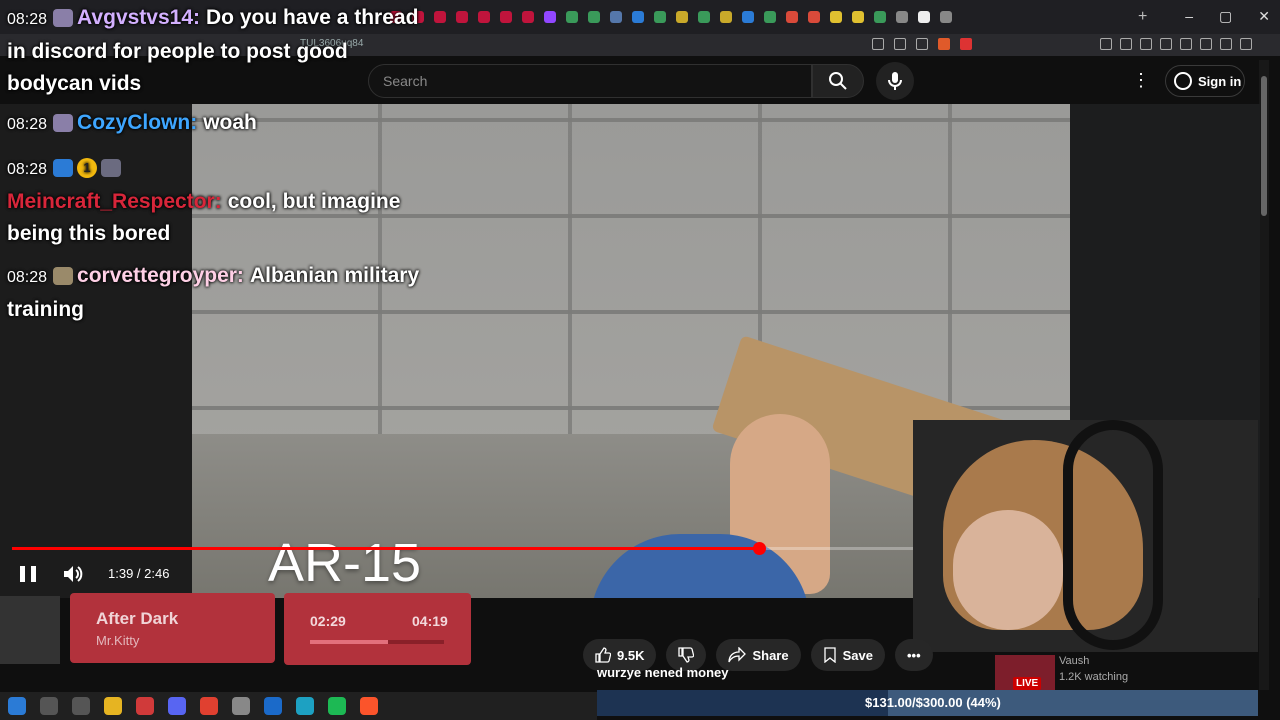  Describe the element at coordinates (1205, 81) in the screenshot. I see `sign-in-button: Sign in` at that location.